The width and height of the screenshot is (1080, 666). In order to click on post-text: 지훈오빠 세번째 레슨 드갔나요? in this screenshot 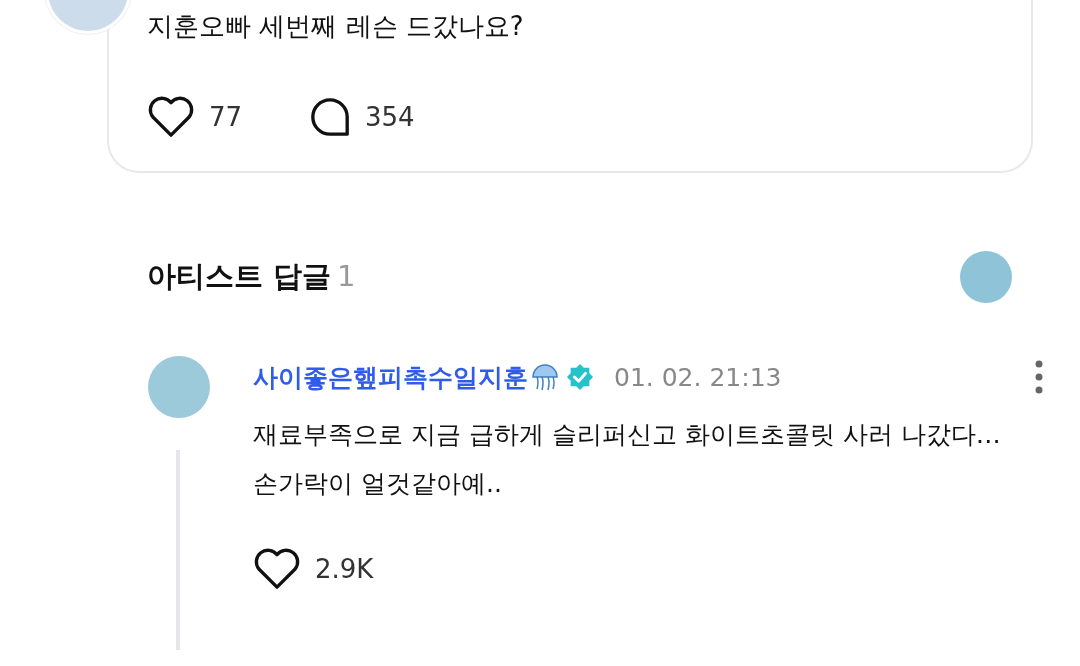, I will do `click(336, 26)`.